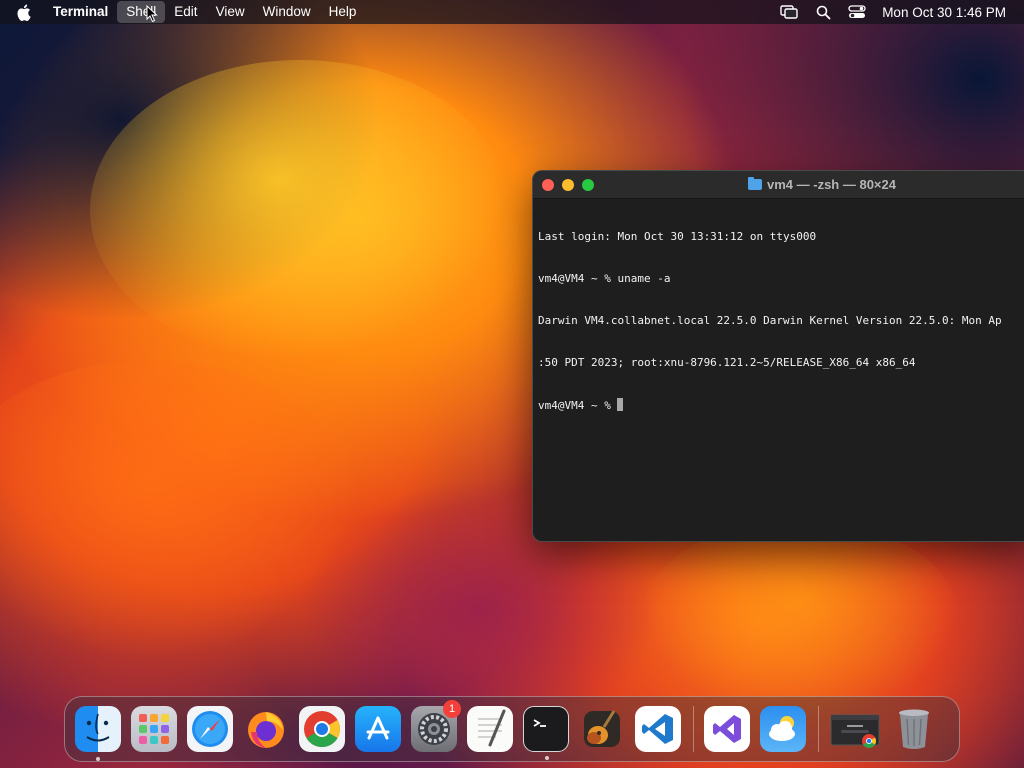 The height and width of the screenshot is (768, 1024). I want to click on apple-menu-icon, so click(27, 12).